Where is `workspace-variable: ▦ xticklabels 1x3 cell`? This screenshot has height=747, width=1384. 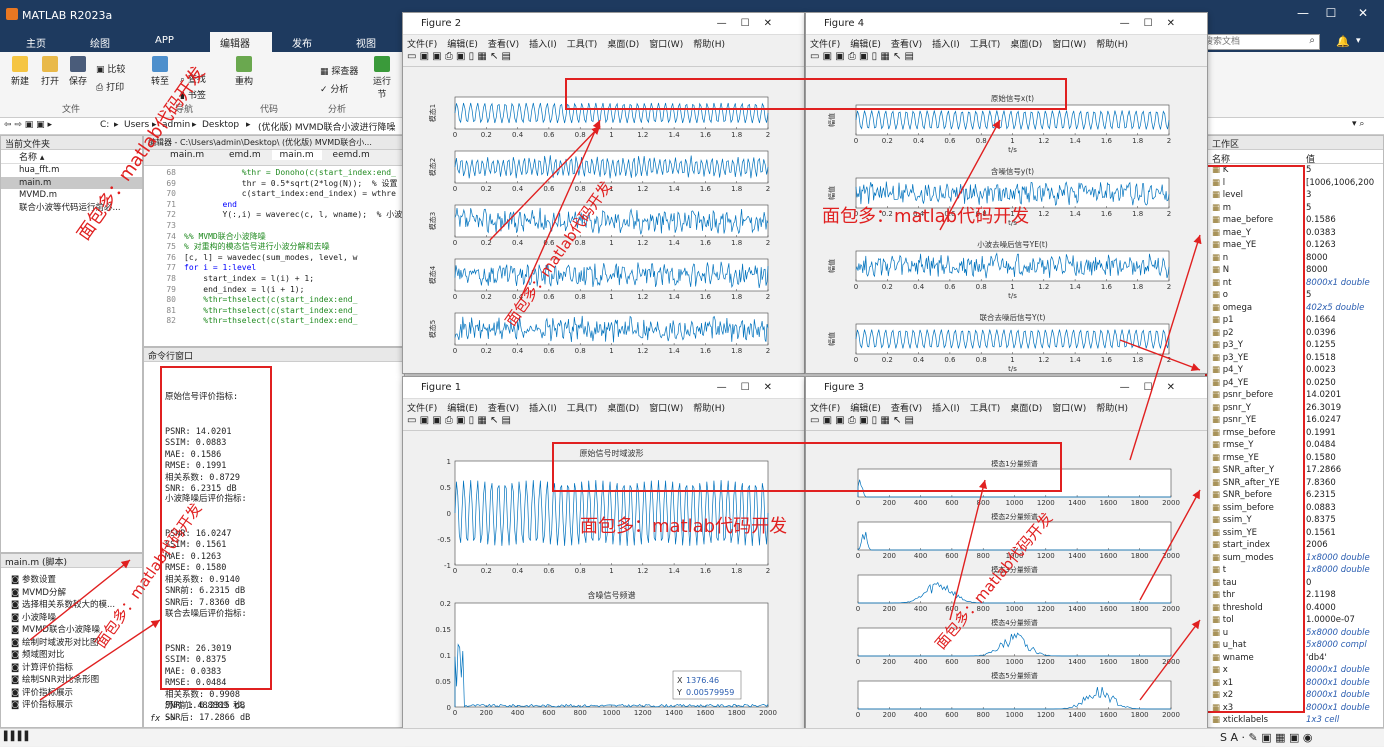
workspace-variable: ▦ xticklabels 1x3 cell is located at coordinates (1295, 720).